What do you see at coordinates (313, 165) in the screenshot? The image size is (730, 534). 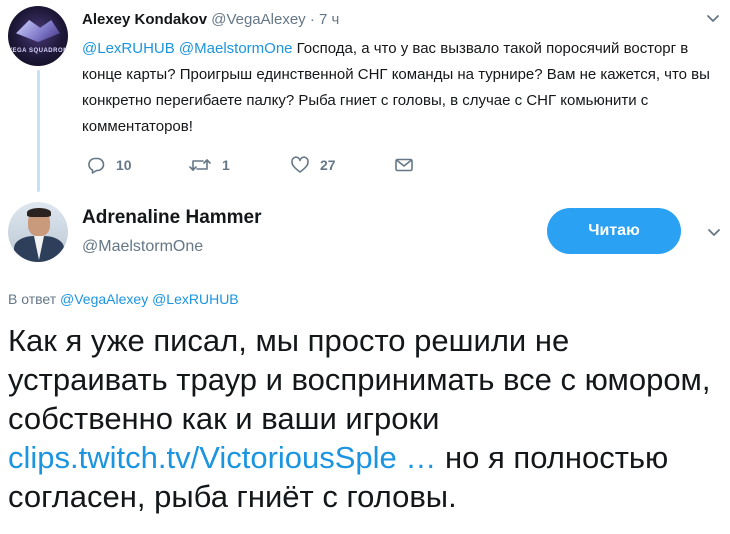 I see `like-button: 27` at bounding box center [313, 165].